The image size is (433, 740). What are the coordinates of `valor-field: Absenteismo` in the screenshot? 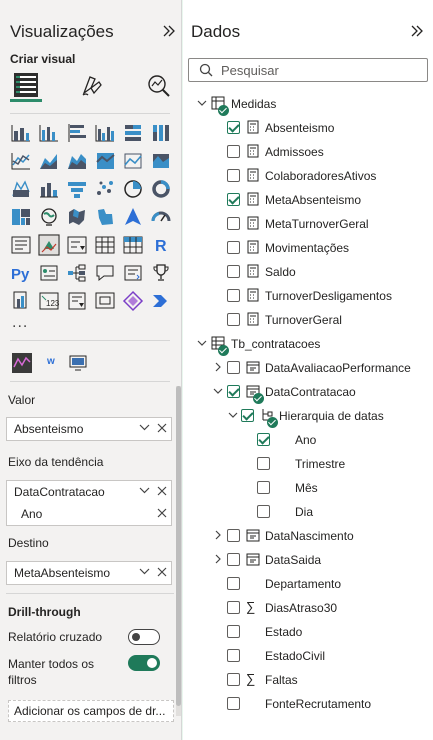 It's located at (89, 429).